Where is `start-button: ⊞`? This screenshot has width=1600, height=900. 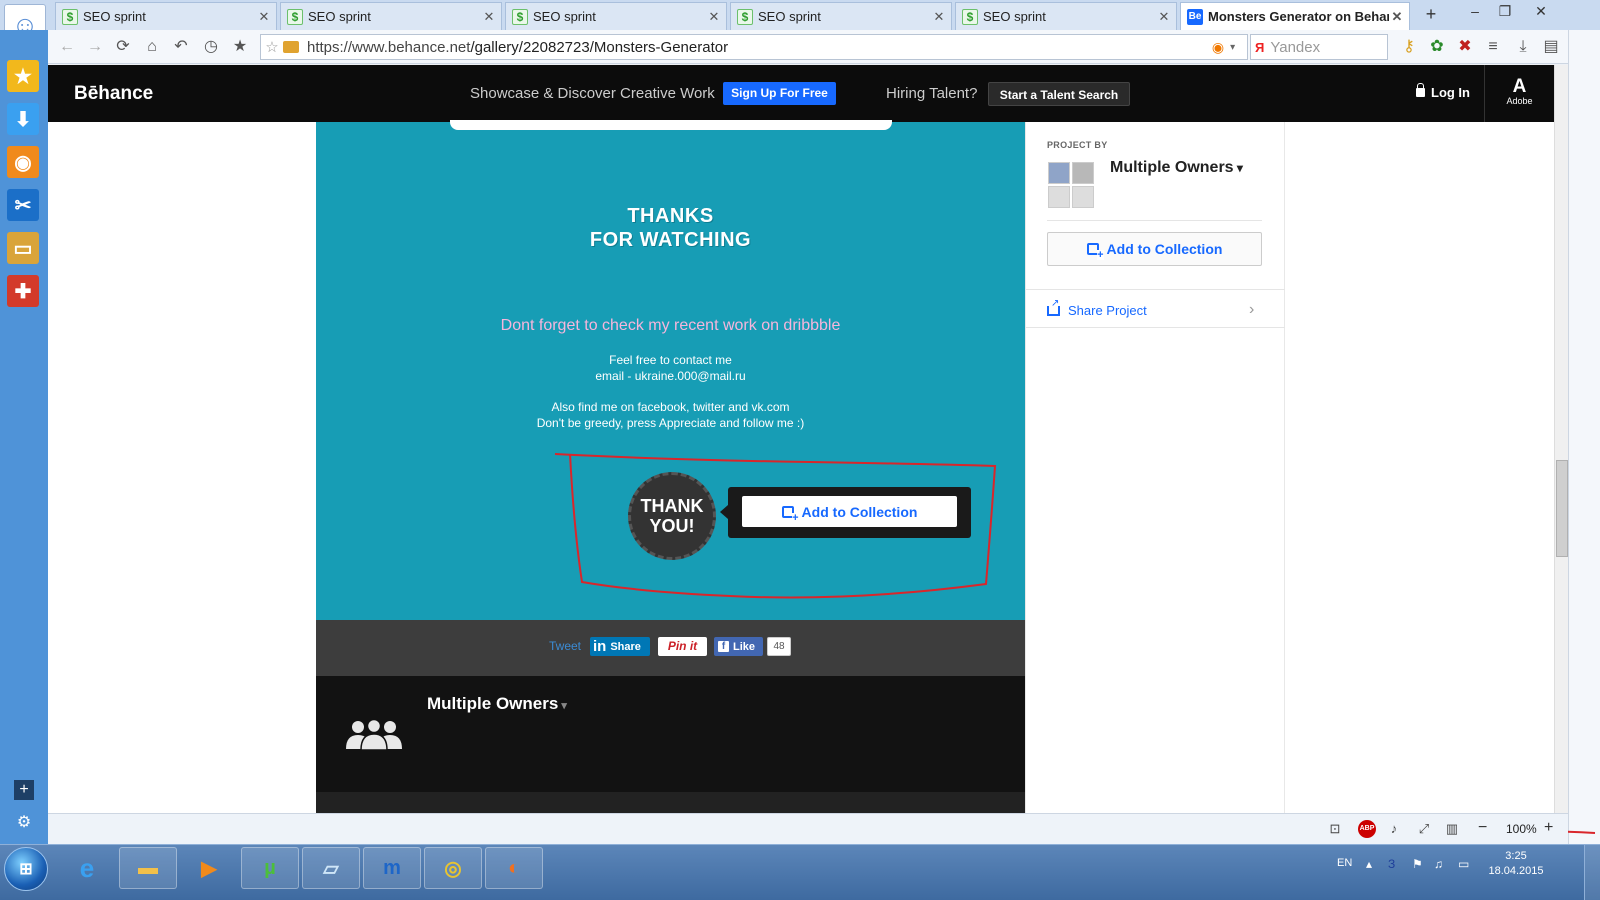
start-button: ⊞ is located at coordinates (26, 869).